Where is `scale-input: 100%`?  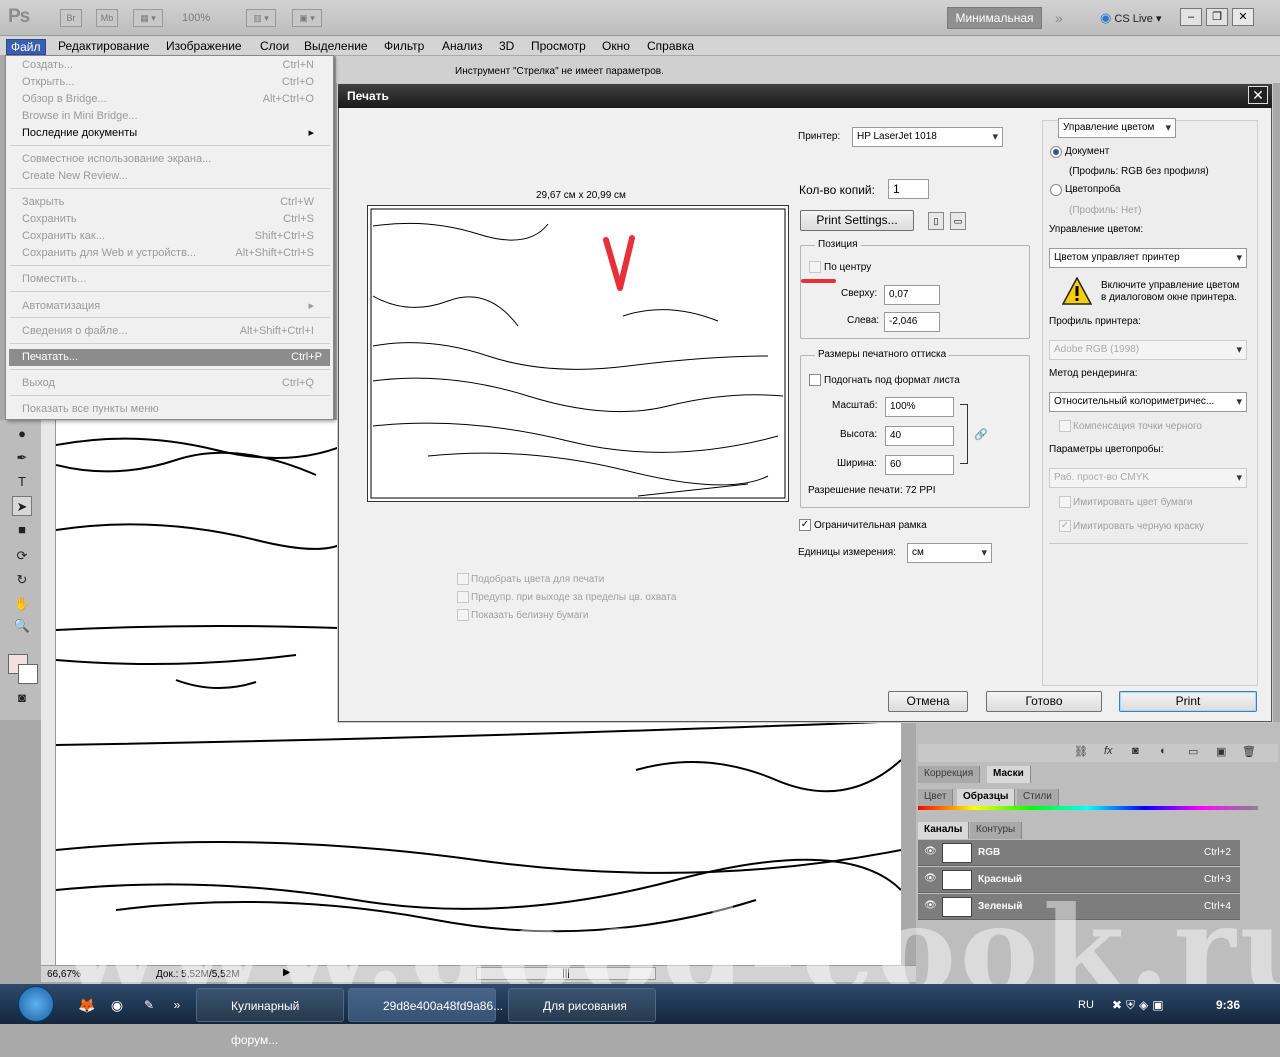 scale-input: 100% is located at coordinates (919, 407).